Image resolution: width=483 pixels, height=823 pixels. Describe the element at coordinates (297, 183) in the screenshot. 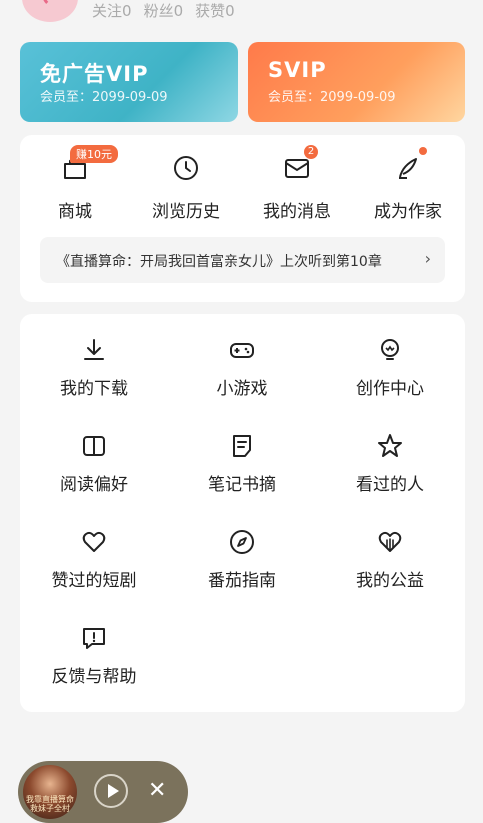

I see `quick-action-messages: 2 我的消息` at that location.